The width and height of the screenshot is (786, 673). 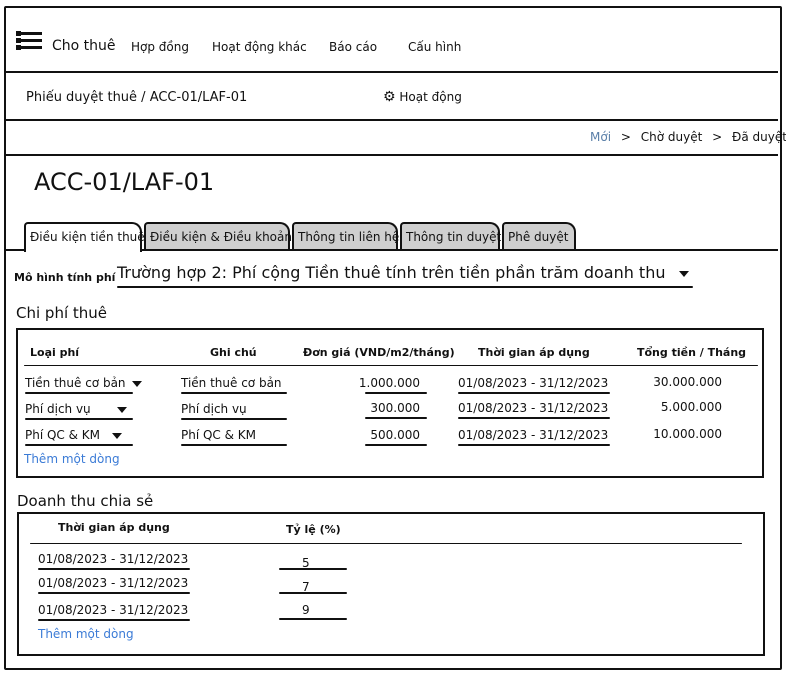 I want to click on rent-costs-header-line, so click(x=391, y=365).